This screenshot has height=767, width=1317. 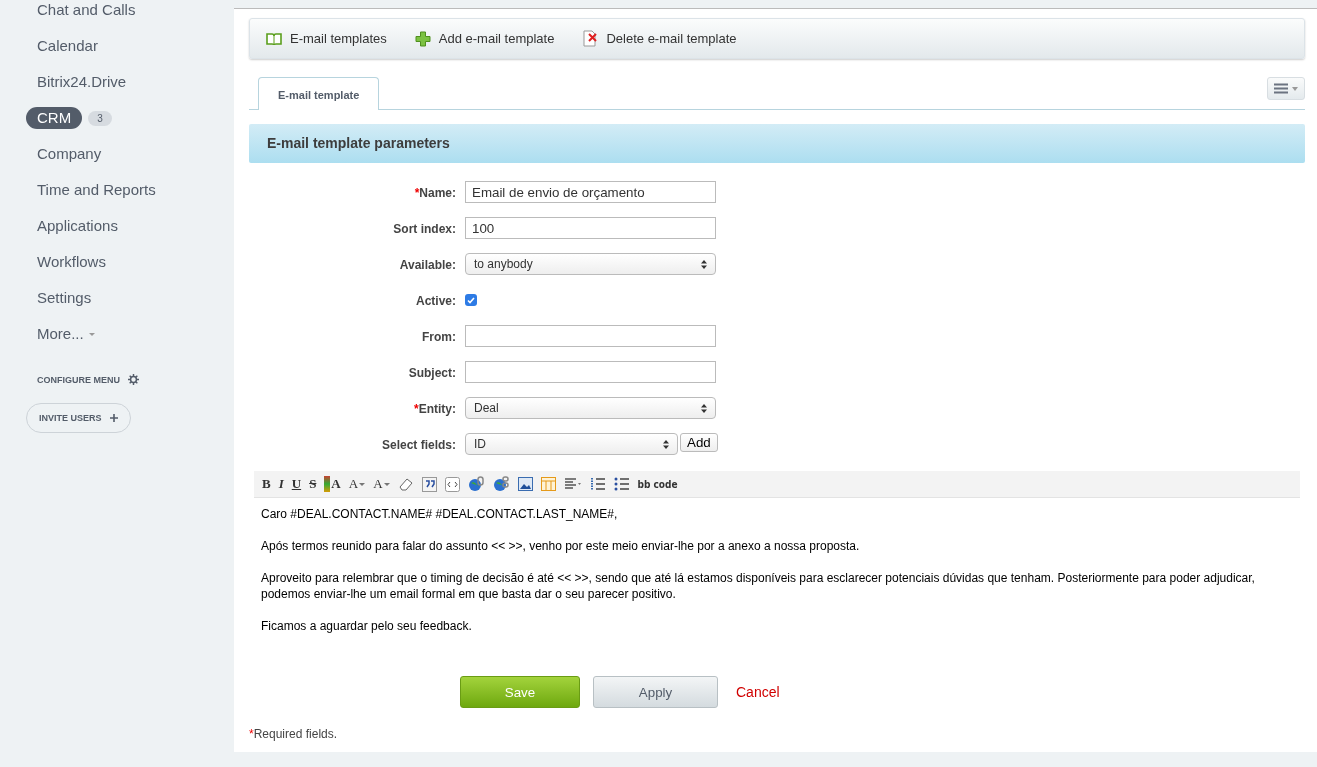 I want to click on font-color-button: A, so click(x=332, y=484).